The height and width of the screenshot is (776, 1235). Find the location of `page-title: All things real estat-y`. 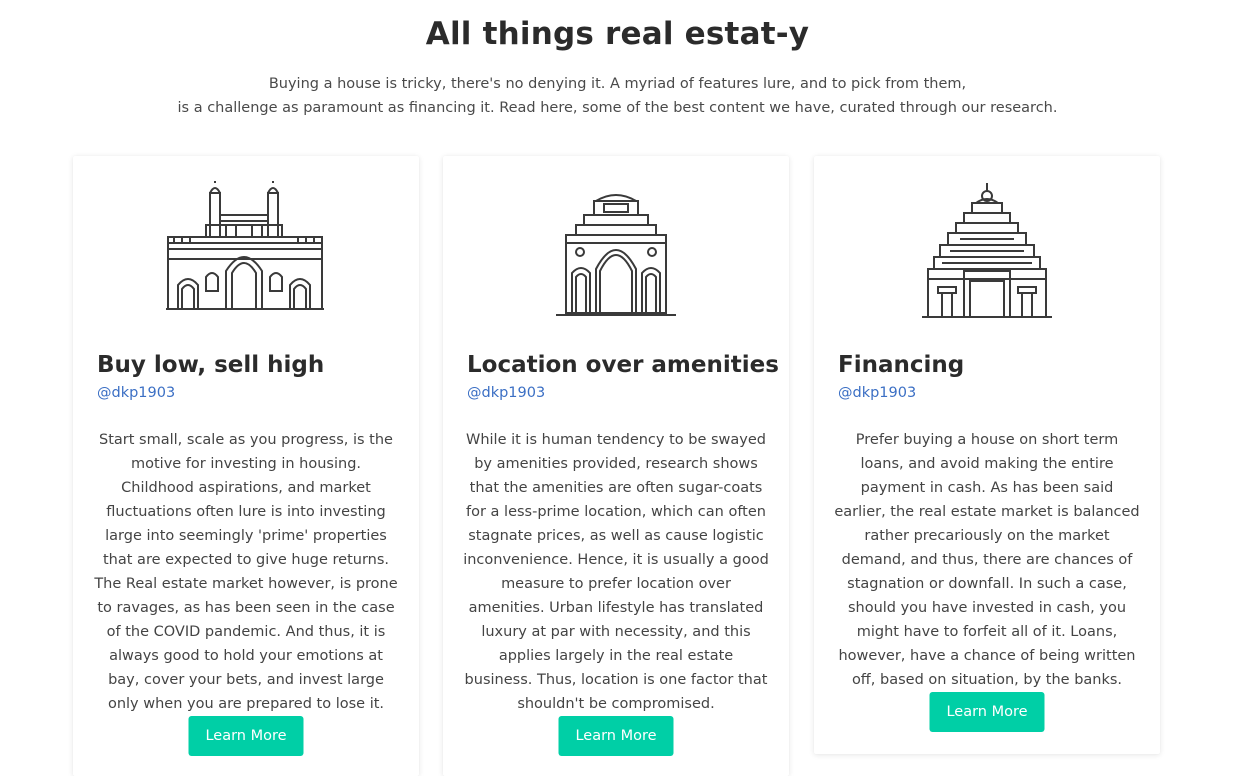

page-title: All things real estat-y is located at coordinates (617, 34).